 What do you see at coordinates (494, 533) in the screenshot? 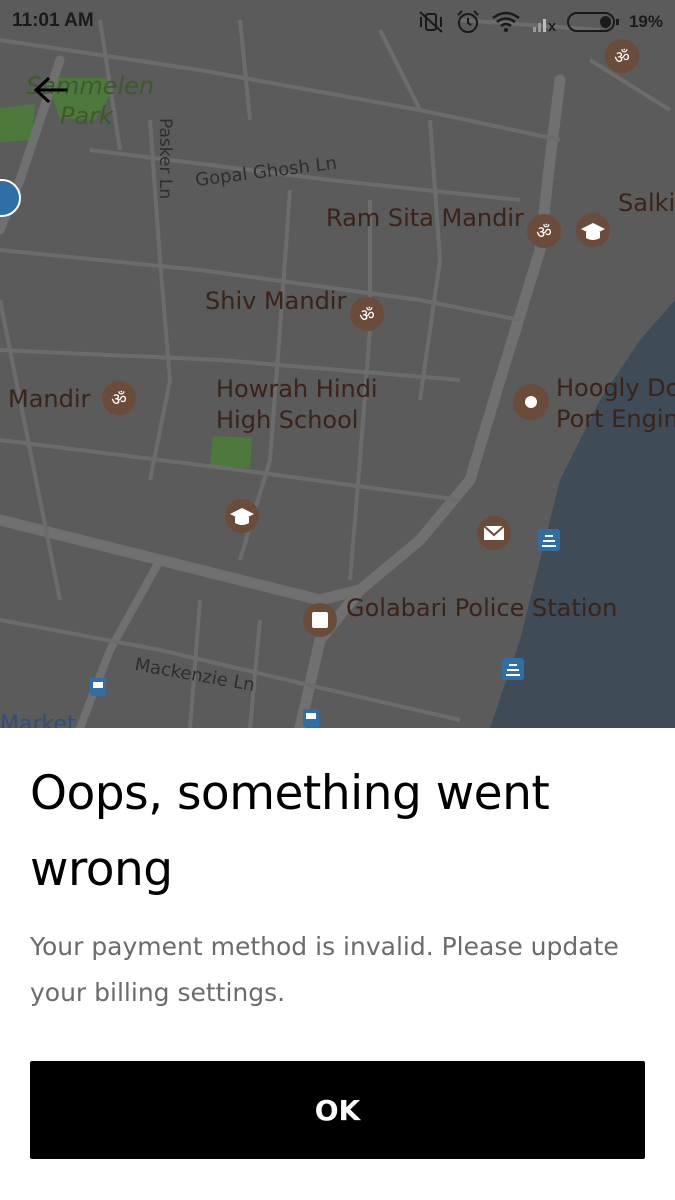
I see `post-office-icon` at bounding box center [494, 533].